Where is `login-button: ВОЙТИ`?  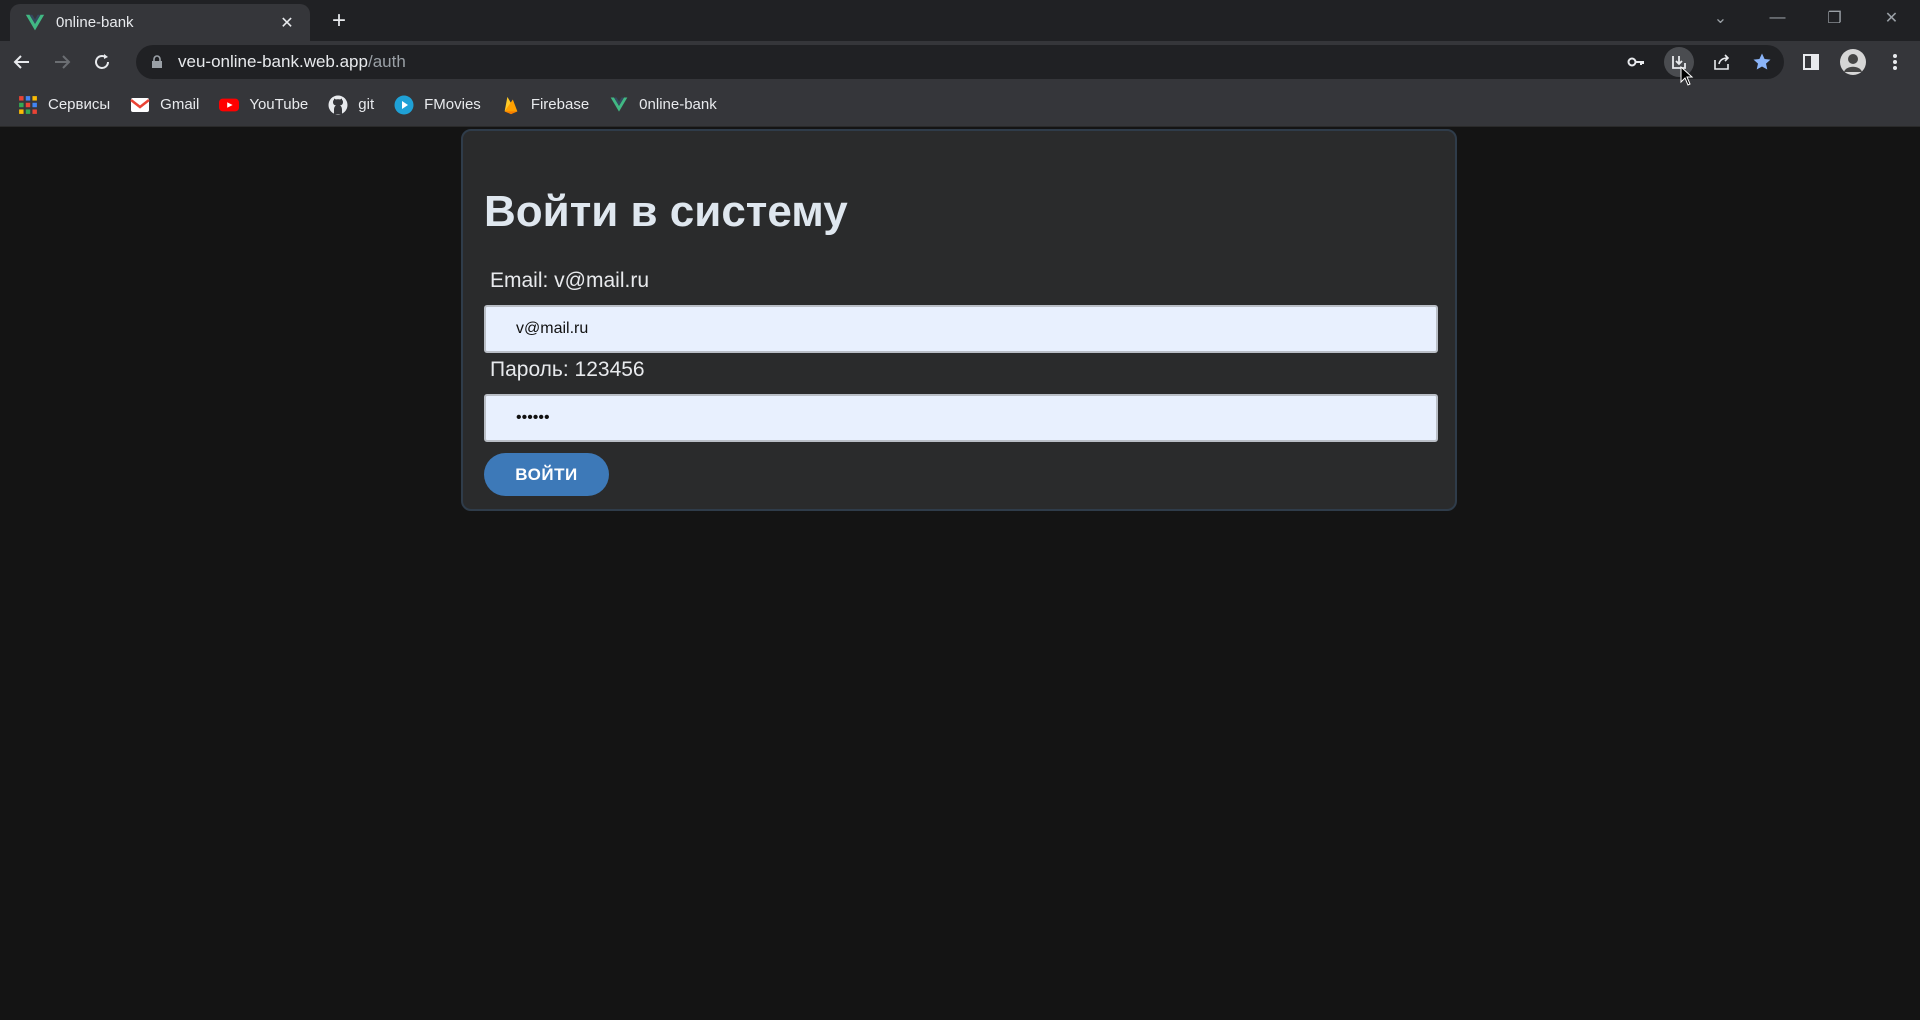
login-button: ВОЙТИ is located at coordinates (546, 474).